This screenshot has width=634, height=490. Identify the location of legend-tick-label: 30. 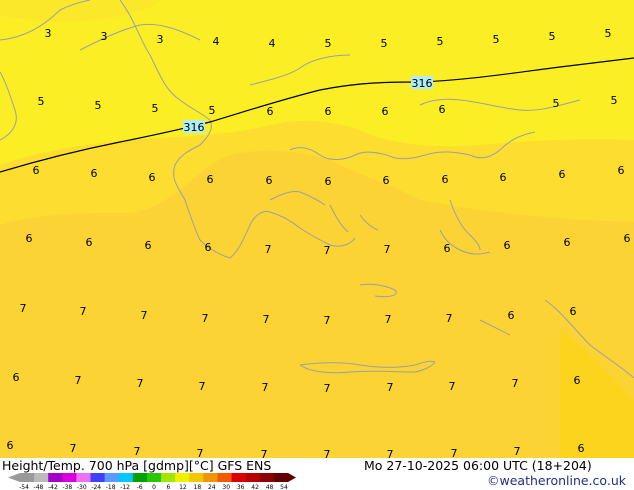
(226, 487).